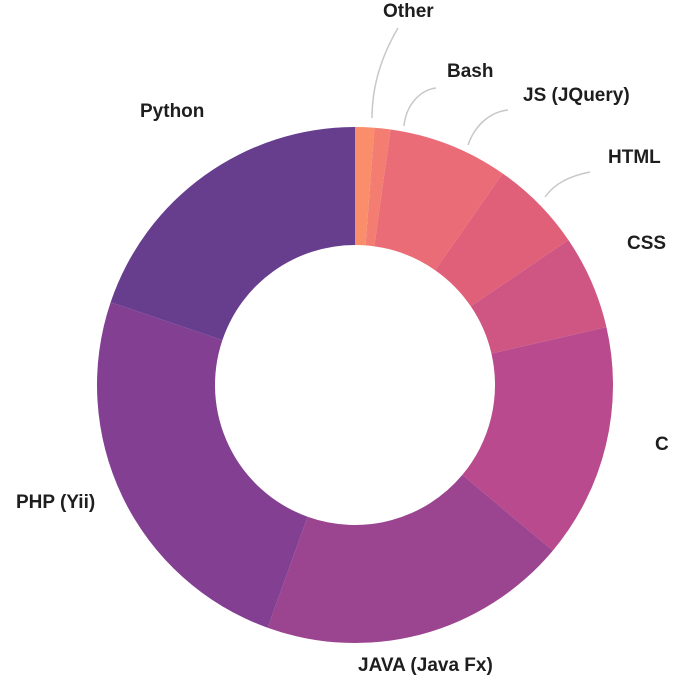 The height and width of the screenshot is (695, 695). I want to click on slice-label-php: PHP (Yii), so click(56, 502).